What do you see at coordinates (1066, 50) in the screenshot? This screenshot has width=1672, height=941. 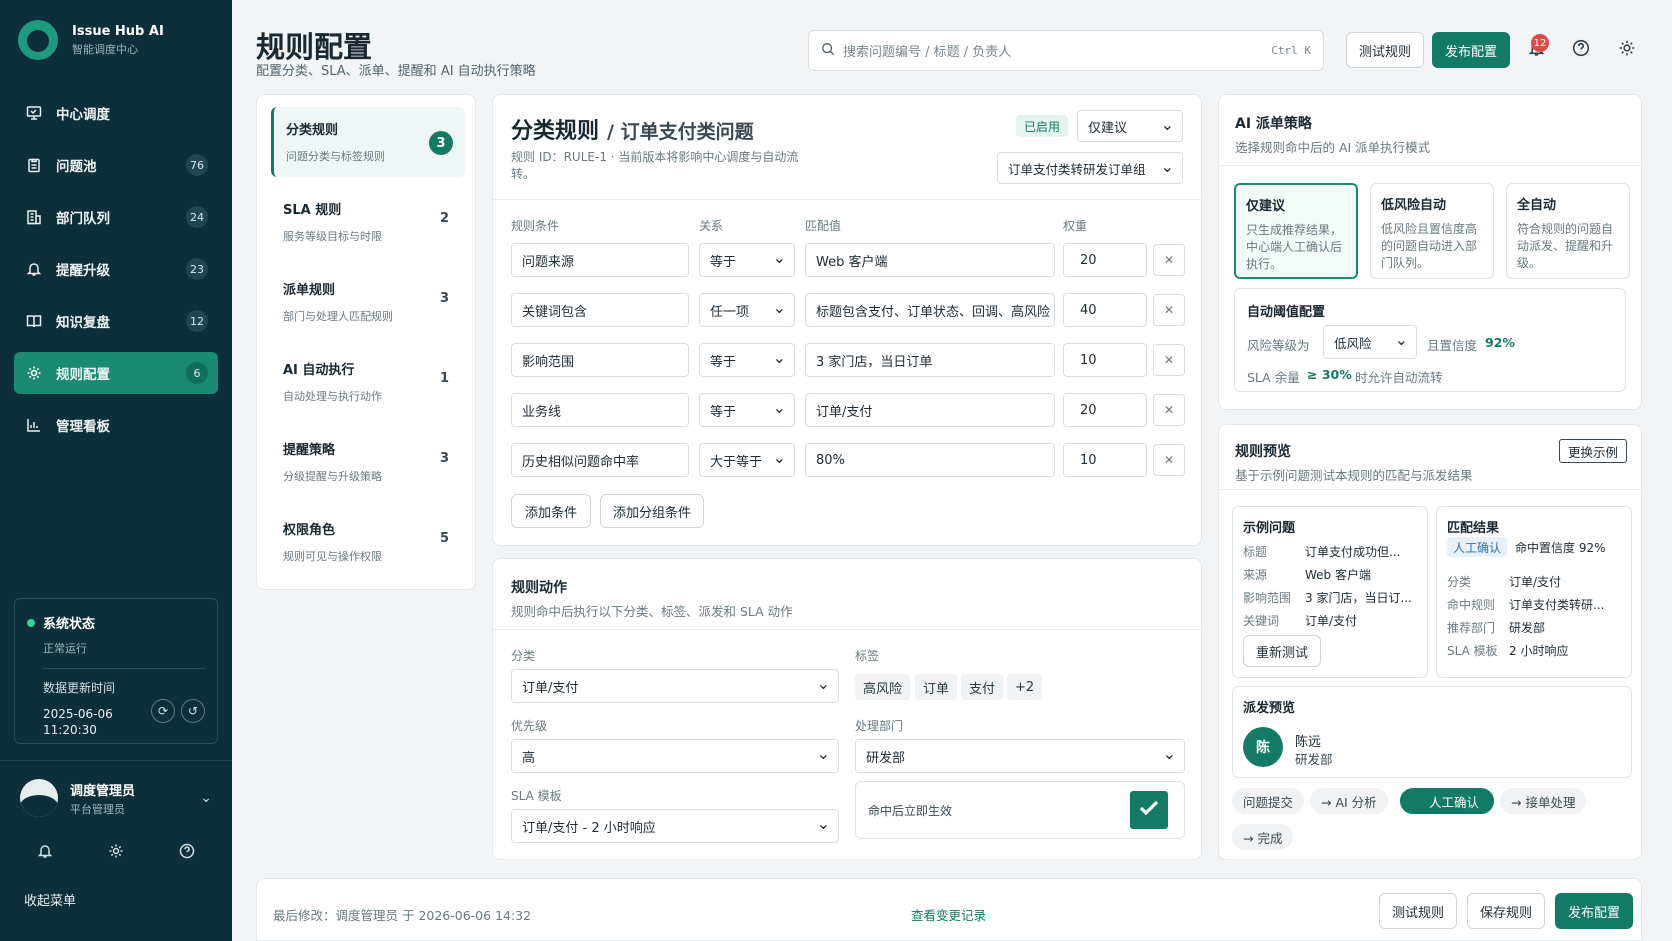 I see `search-input: 搜索问题编号 / 标题 / 负责人 Ctrl K` at bounding box center [1066, 50].